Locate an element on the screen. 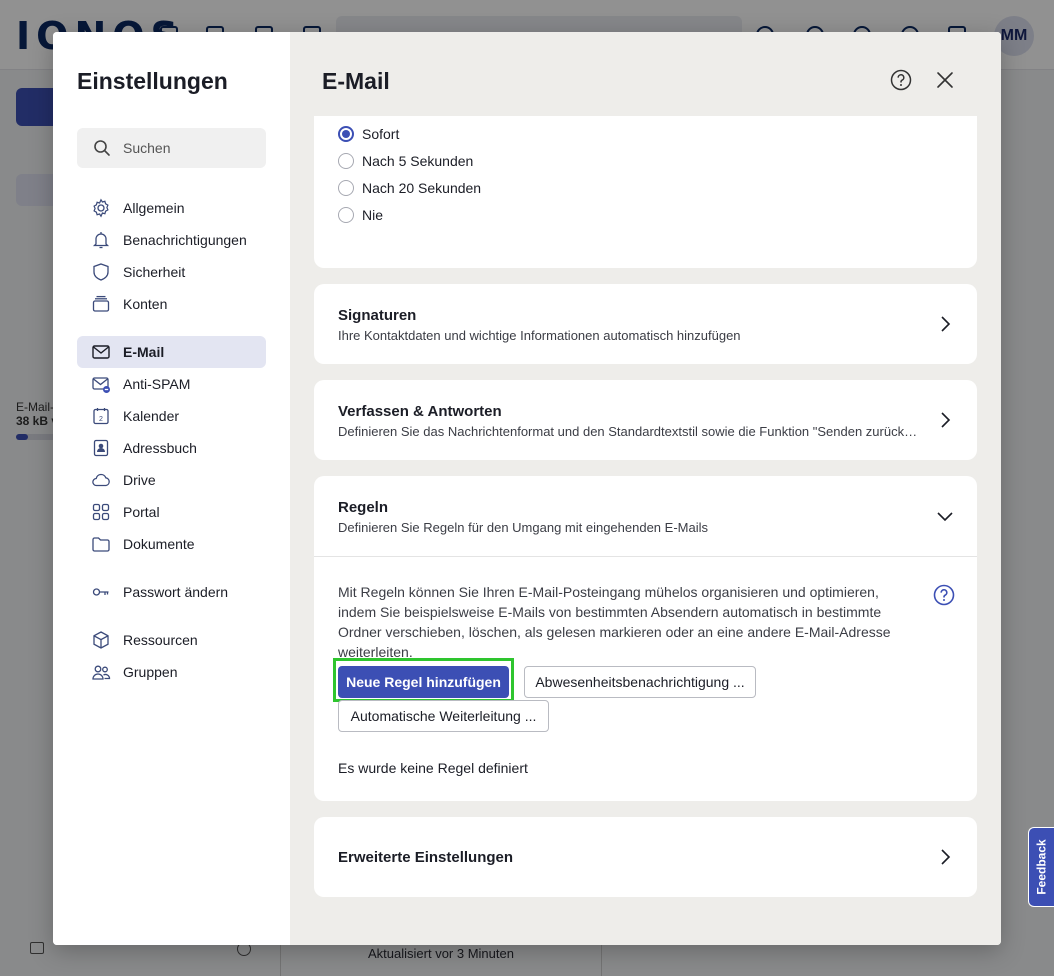 This screenshot has width=1054, height=976. shield-icon is located at coordinates (101, 272).